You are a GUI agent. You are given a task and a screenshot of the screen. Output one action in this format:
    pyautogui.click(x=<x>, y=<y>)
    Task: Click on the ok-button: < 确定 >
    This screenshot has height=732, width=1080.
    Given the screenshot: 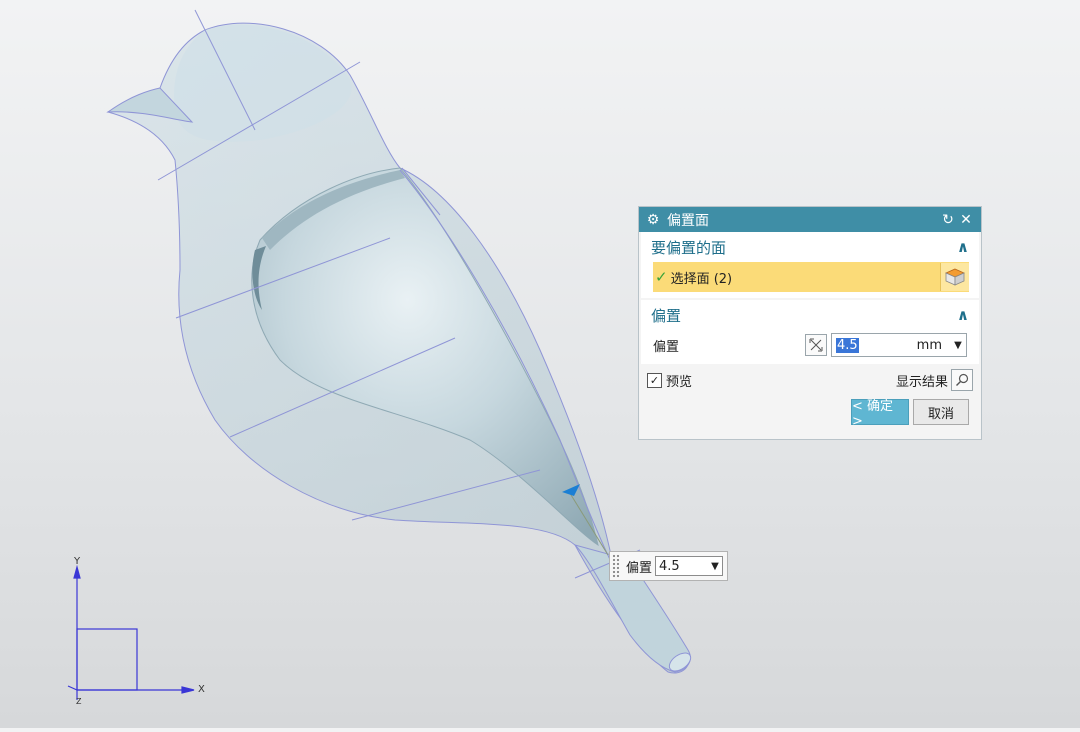 What is the action you would take?
    pyautogui.click(x=880, y=414)
    